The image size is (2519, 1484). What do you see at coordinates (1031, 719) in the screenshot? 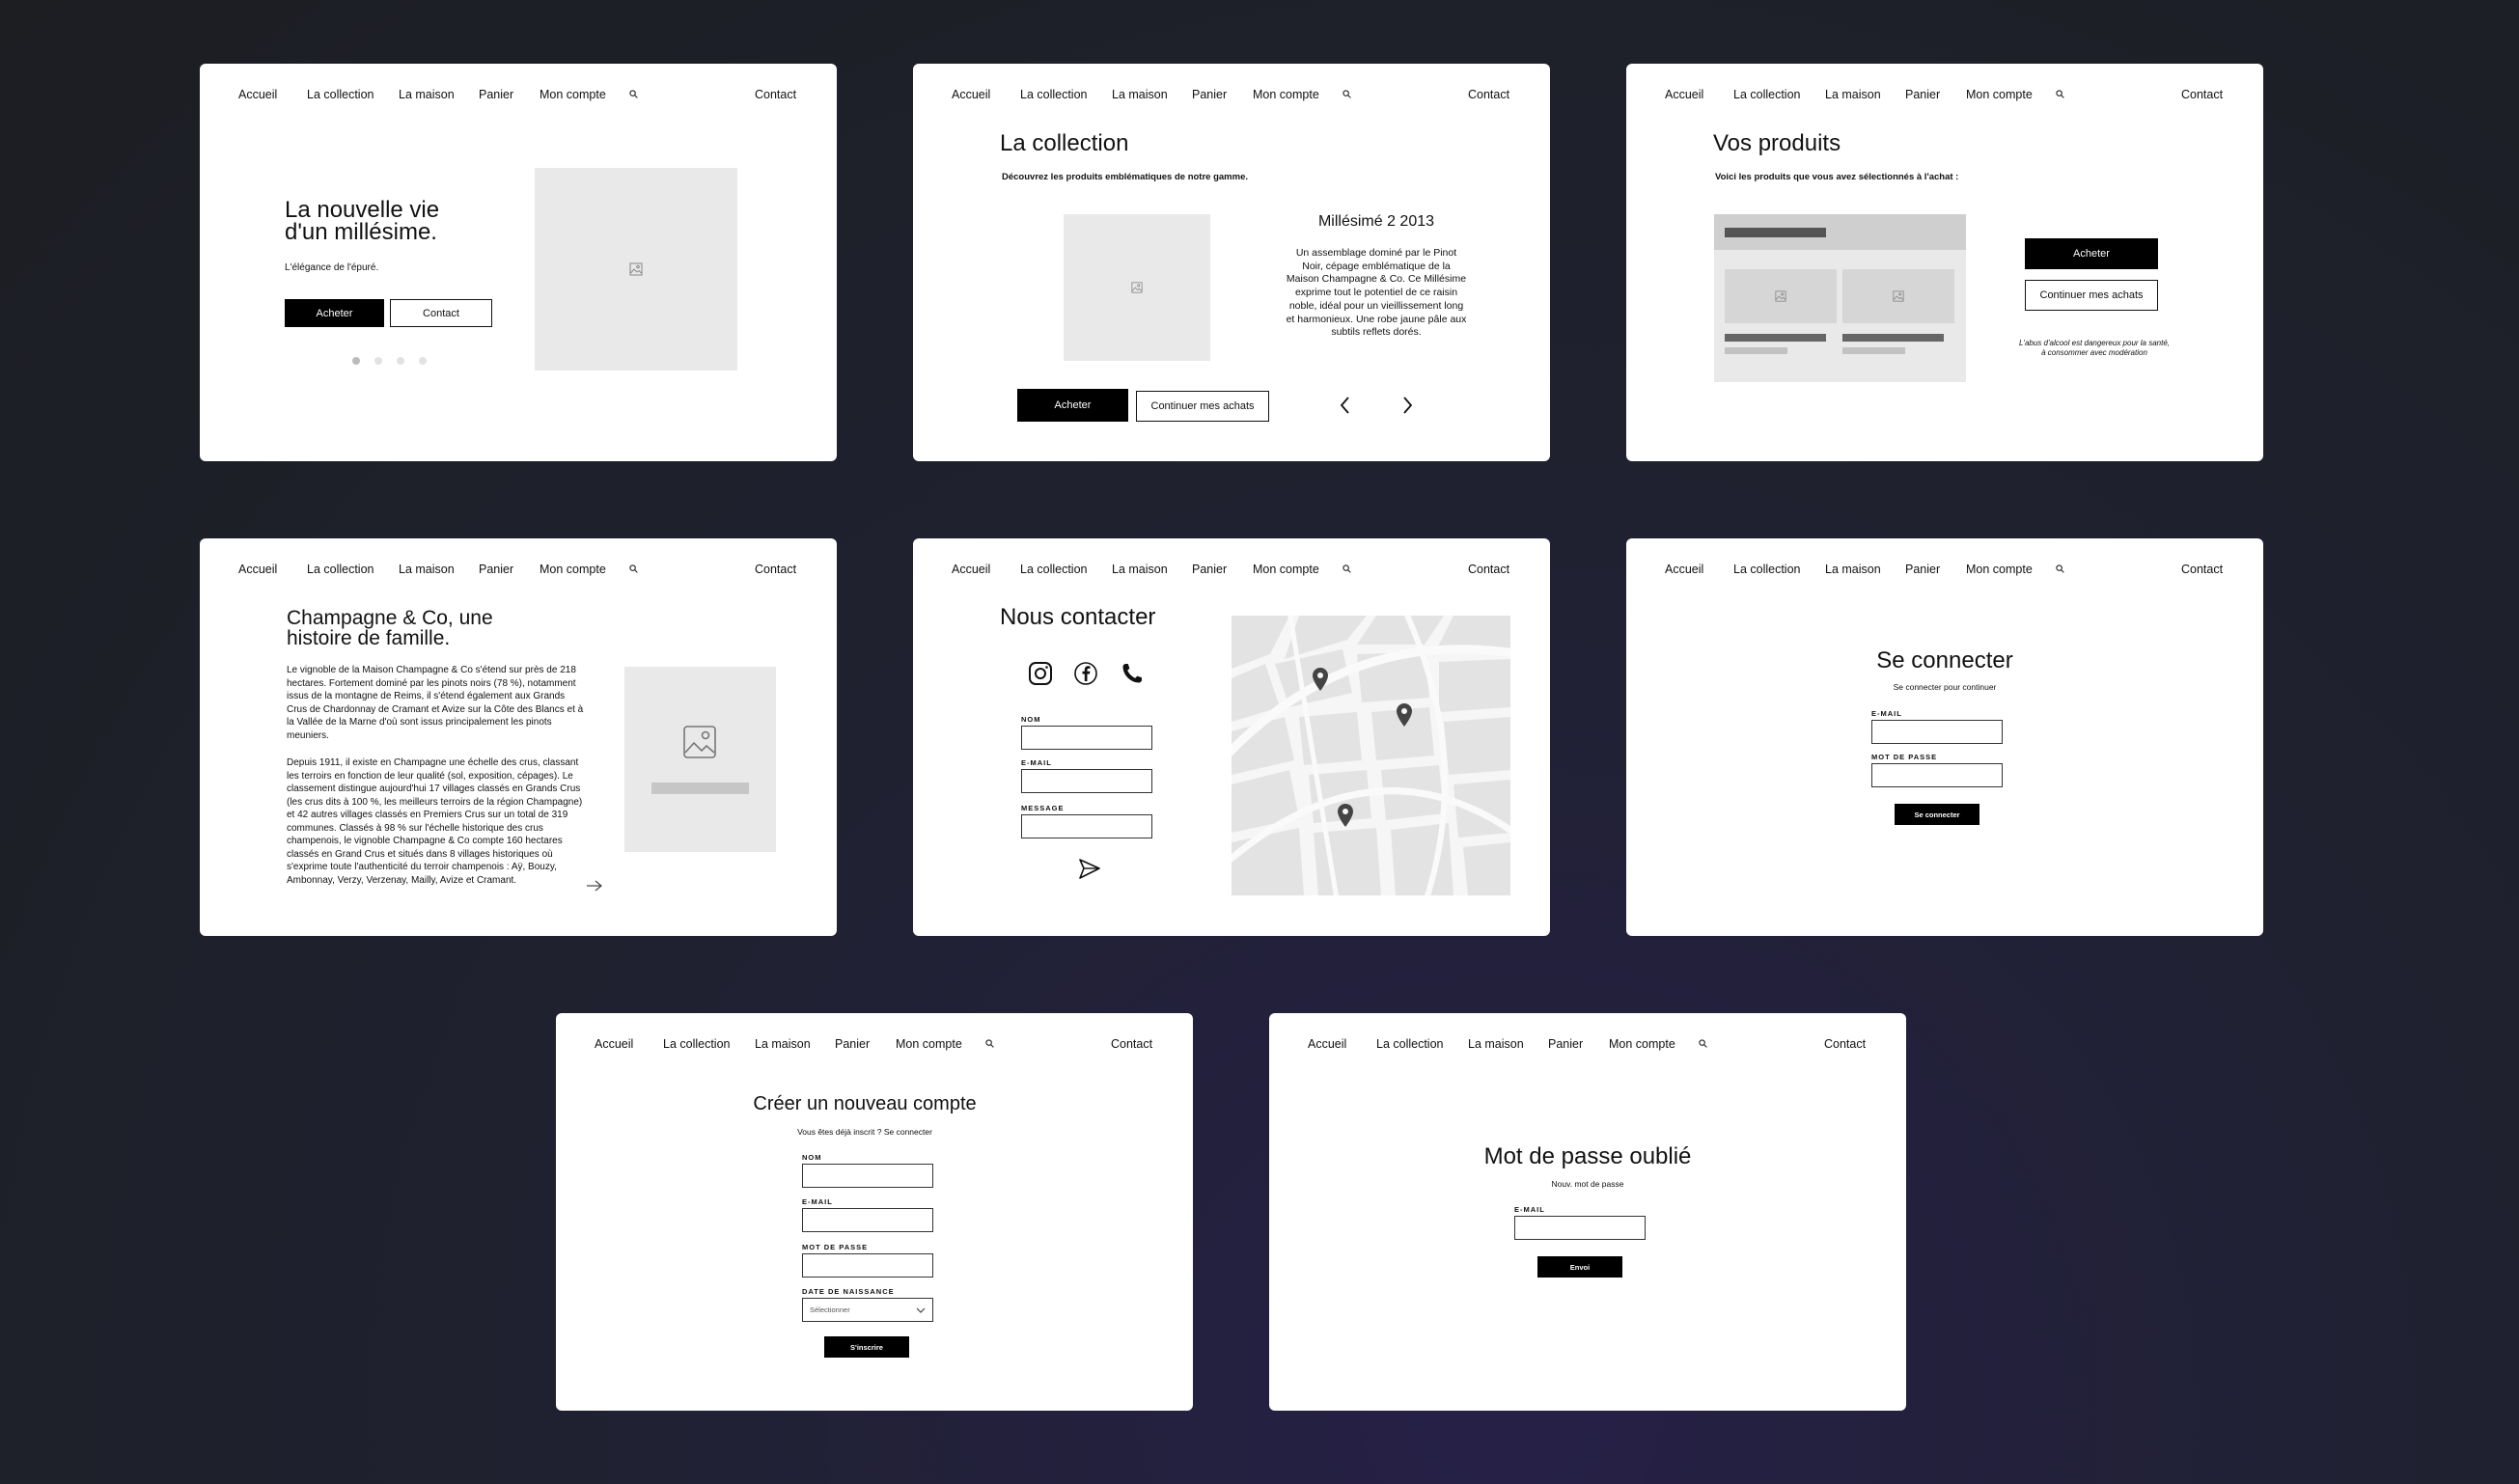
I see `name-label: NOM` at bounding box center [1031, 719].